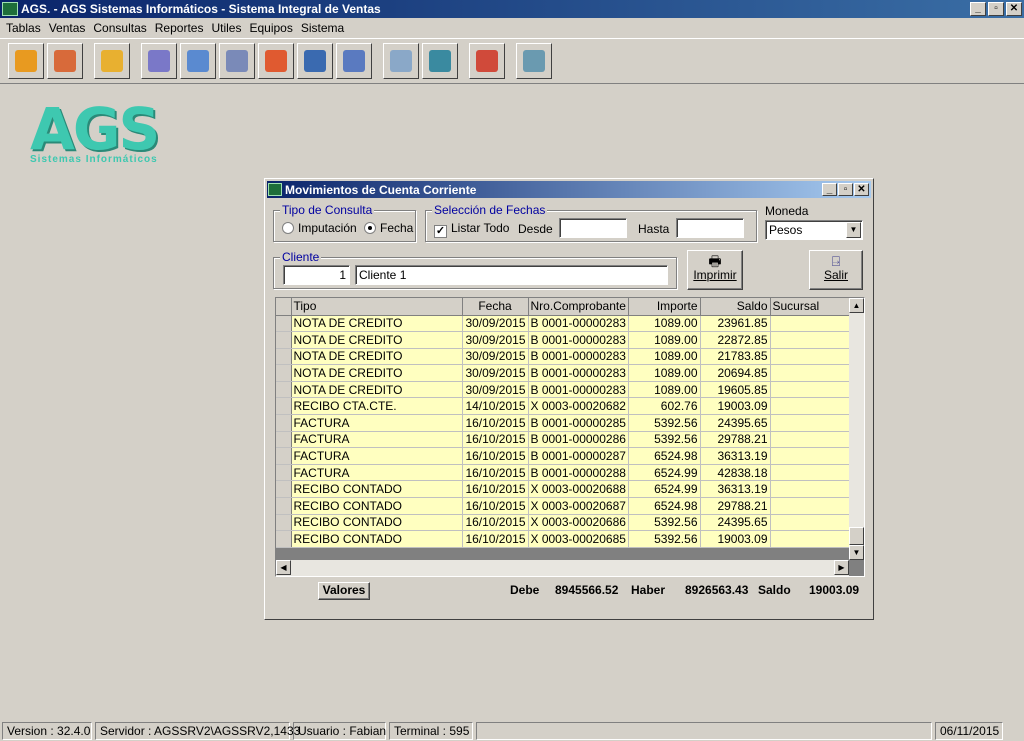 This screenshot has width=1024, height=741. Describe the element at coordinates (354, 61) in the screenshot. I see `edit-document-button` at that location.